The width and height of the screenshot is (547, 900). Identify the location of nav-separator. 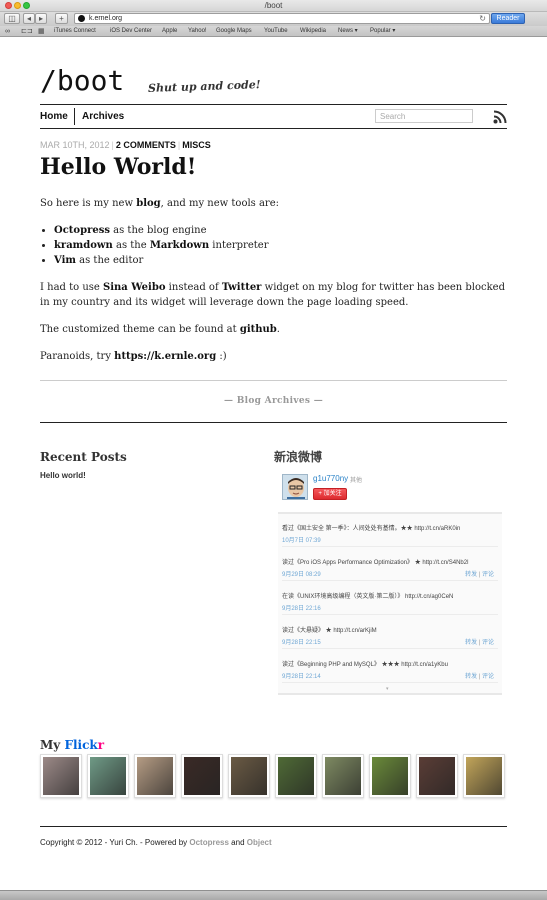
(74, 116).